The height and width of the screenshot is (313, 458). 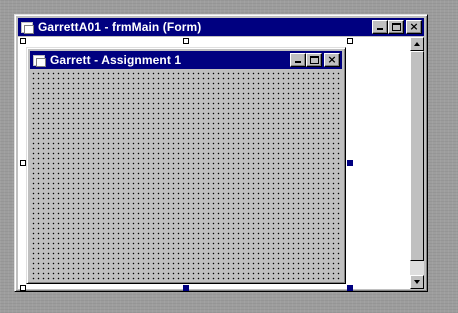 What do you see at coordinates (23, 163) in the screenshot?
I see `resize-handle-middle-left` at bounding box center [23, 163].